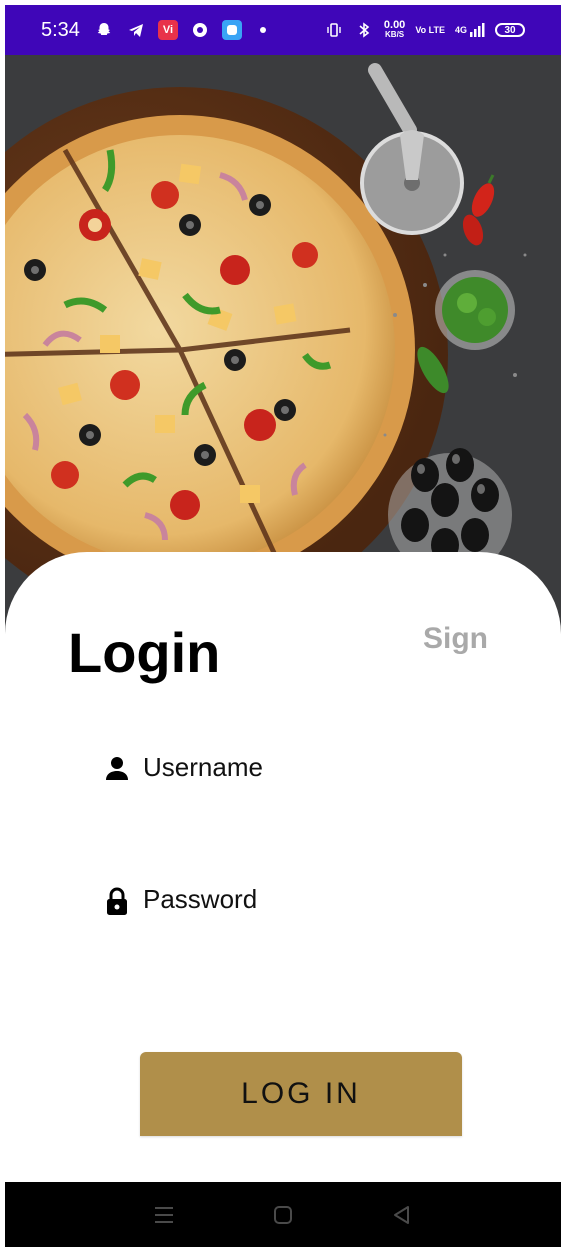 The height and width of the screenshot is (1247, 561). I want to click on battery-level: 30, so click(510, 30).